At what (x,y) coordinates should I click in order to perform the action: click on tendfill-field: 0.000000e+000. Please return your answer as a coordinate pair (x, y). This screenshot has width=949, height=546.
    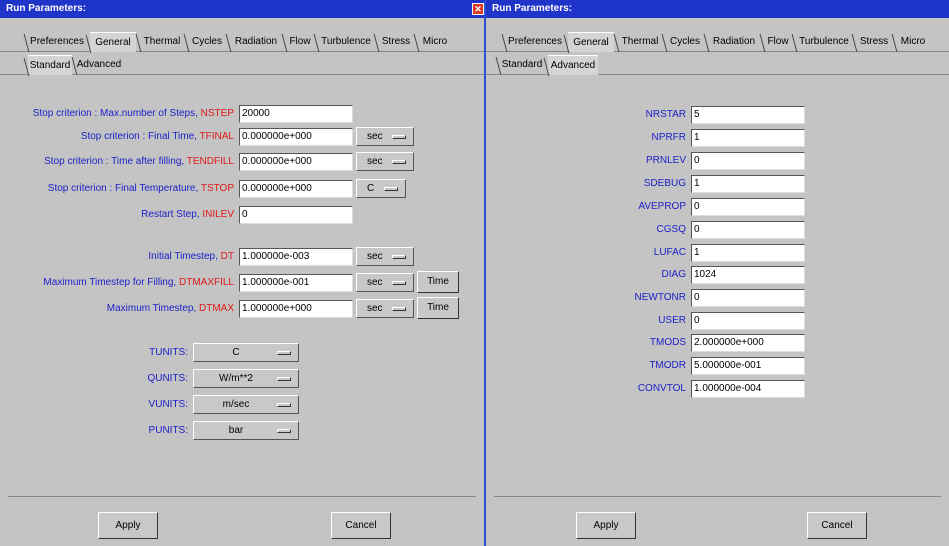
    Looking at the image, I should click on (296, 162).